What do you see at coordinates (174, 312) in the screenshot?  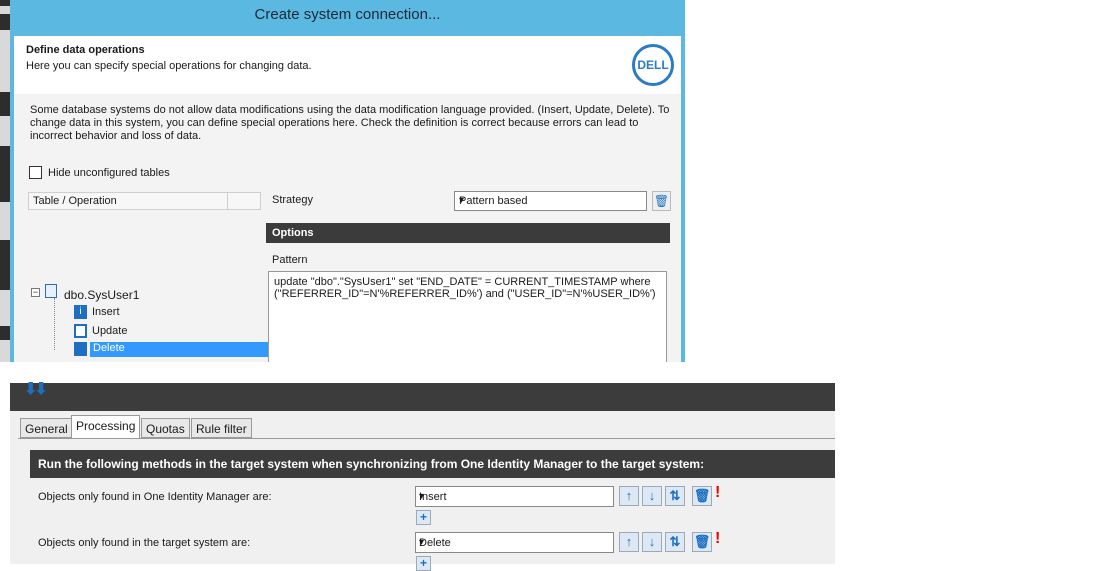 I see `tree-item-insert: i Insert` at bounding box center [174, 312].